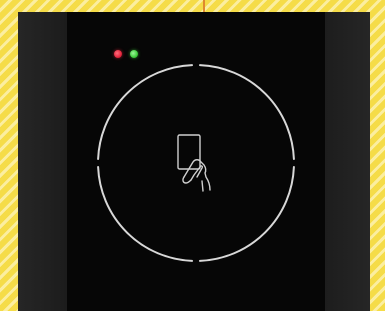 Image resolution: width=385 pixels, height=311 pixels. Describe the element at coordinates (134, 54) in the screenshot. I see `status-led-green` at that location.